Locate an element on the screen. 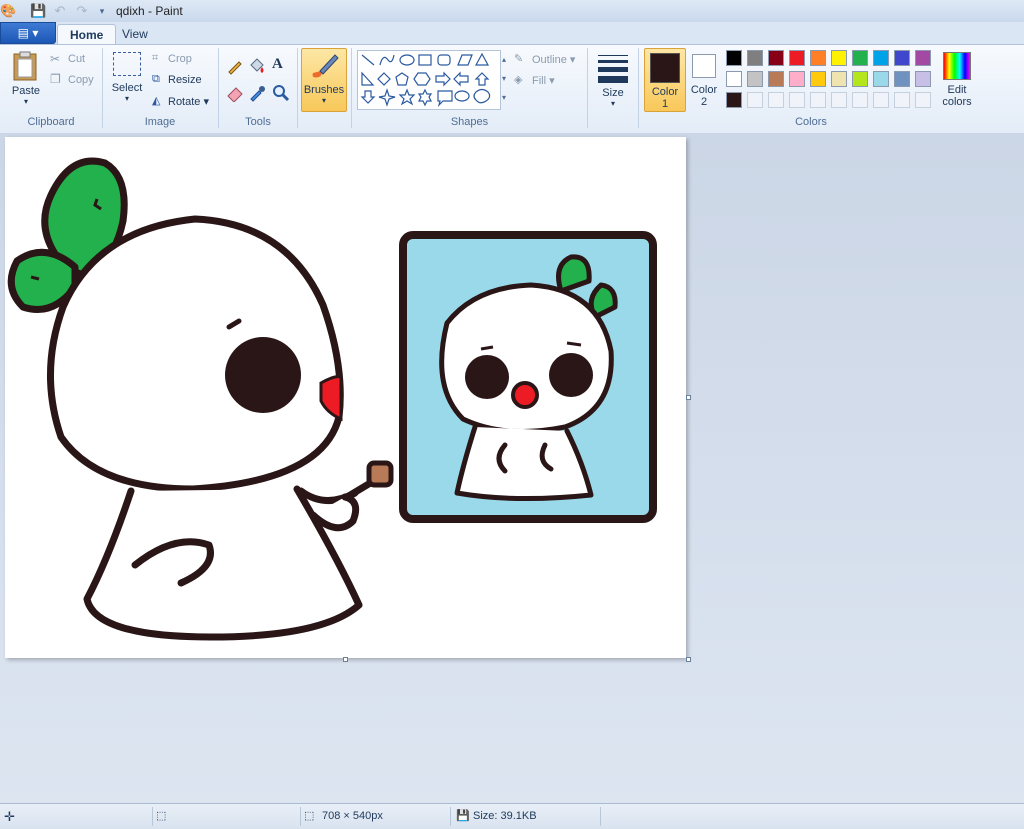  rotate-button: Rotate ▾ is located at coordinates (188, 101).